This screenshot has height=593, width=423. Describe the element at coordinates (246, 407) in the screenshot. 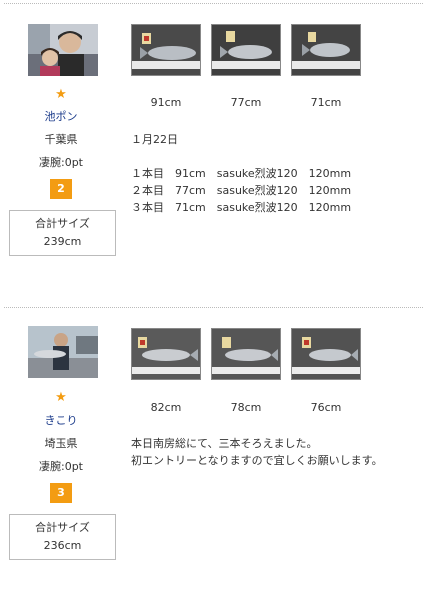

I see `photo-caption-2: 78cm` at that location.